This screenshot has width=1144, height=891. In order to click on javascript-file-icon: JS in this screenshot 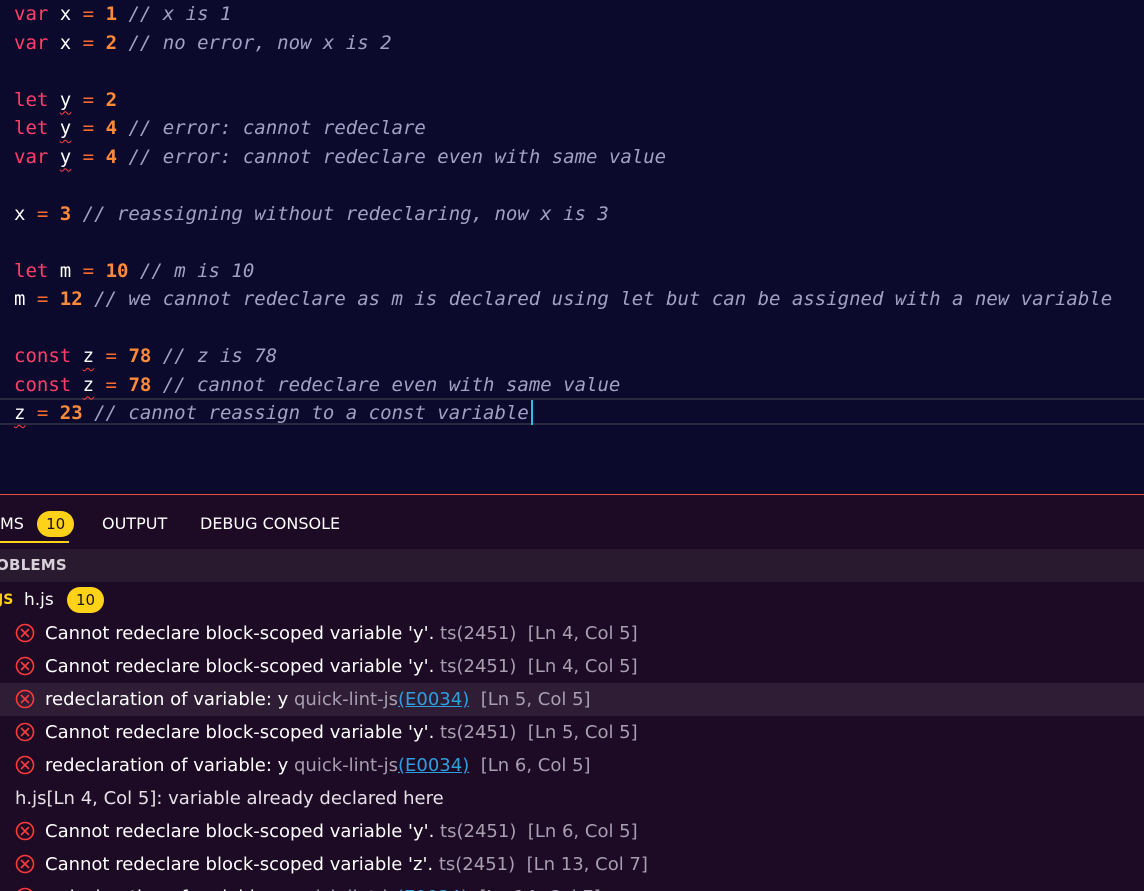, I will do `click(7, 600)`.